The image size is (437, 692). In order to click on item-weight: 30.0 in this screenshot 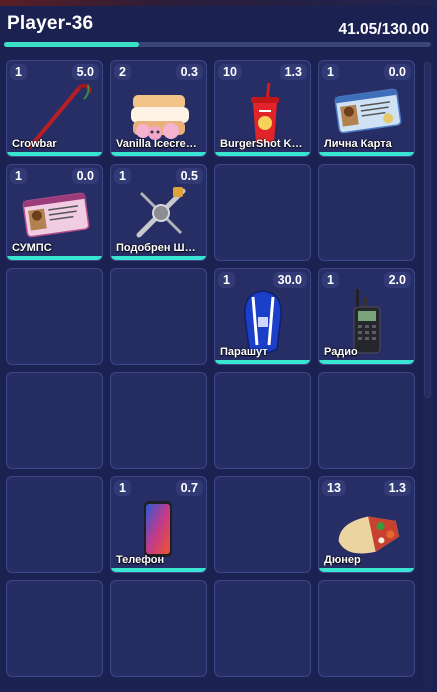, I will do `click(289, 280)`.